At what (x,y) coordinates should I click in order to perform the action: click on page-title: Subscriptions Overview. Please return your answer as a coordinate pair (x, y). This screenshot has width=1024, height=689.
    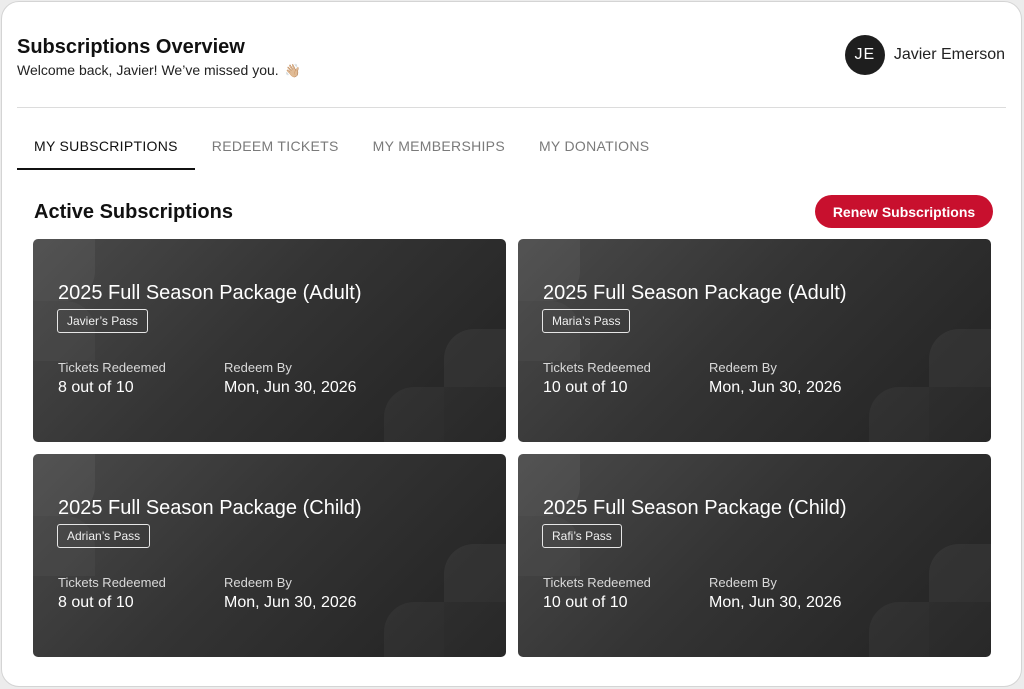
    Looking at the image, I should click on (131, 47).